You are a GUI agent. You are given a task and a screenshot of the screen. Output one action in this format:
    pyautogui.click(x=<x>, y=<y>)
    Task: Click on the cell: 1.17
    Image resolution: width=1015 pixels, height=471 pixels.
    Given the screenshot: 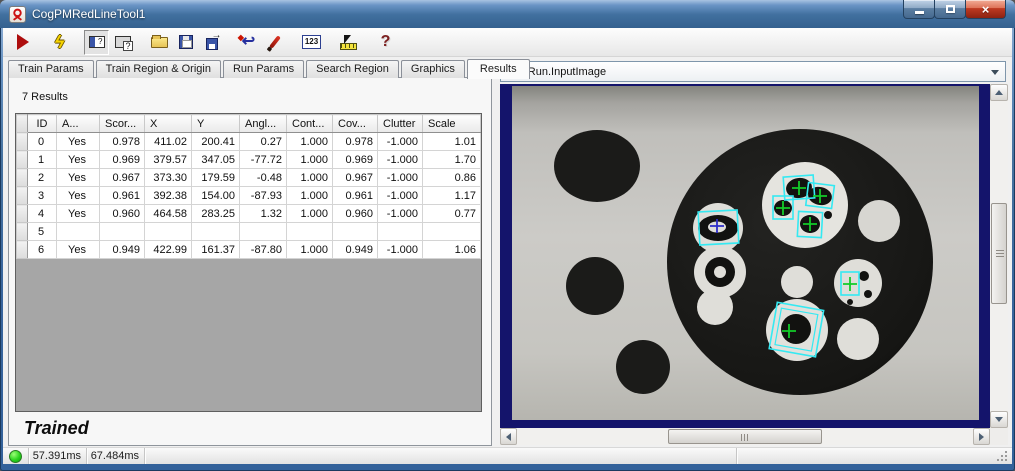 What is the action you would take?
    pyautogui.click(x=451, y=195)
    